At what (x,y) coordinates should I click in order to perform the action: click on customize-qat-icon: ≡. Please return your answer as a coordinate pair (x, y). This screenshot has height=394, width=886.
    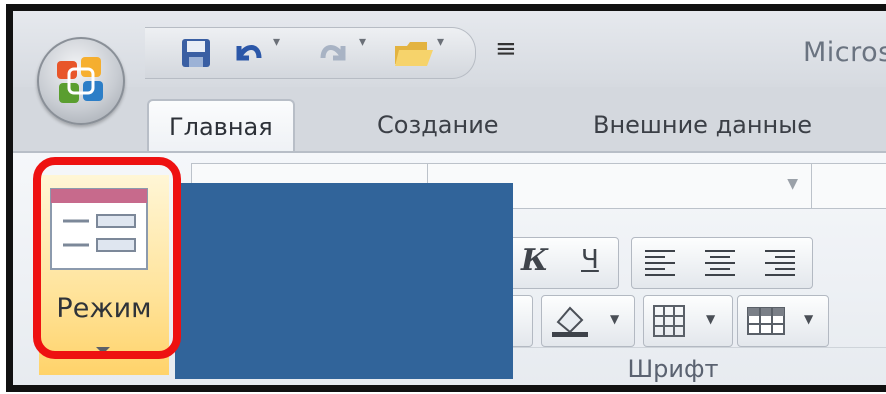
    Looking at the image, I should click on (506, 49).